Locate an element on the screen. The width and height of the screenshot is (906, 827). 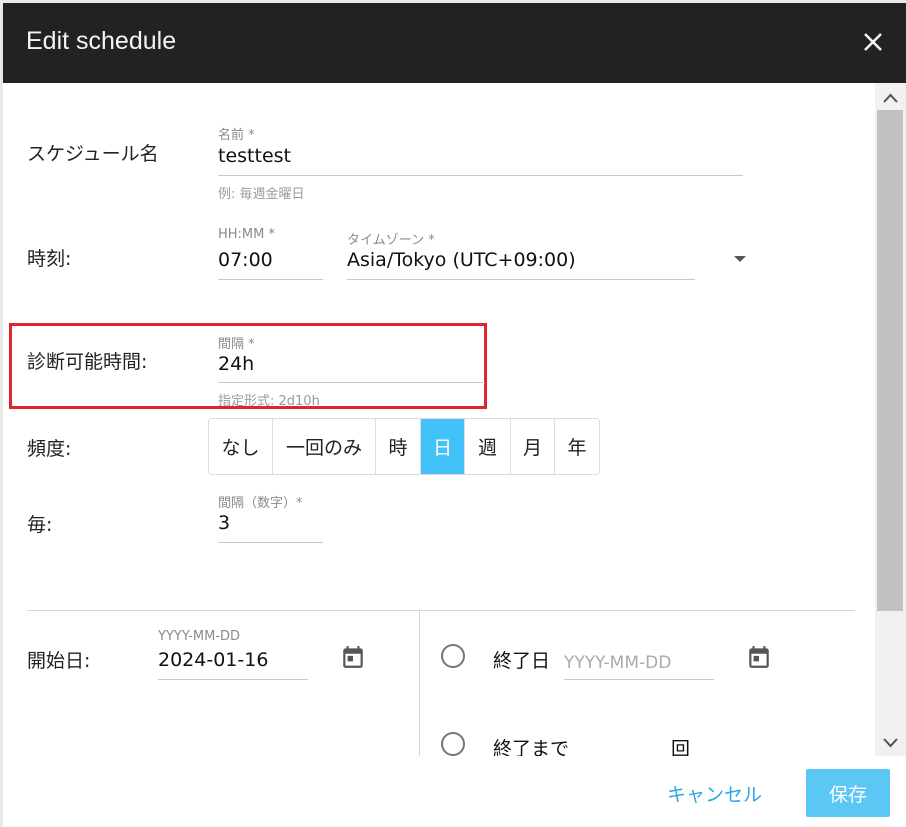
scrollbar is located at coordinates (890, 419).